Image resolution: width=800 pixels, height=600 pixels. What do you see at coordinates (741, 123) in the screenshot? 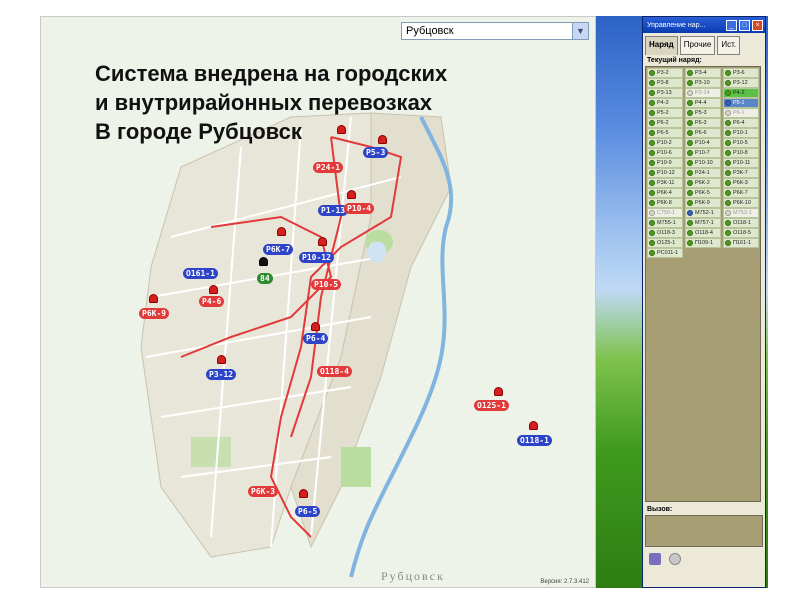
I see `route-item: Р6-4` at bounding box center [741, 123].